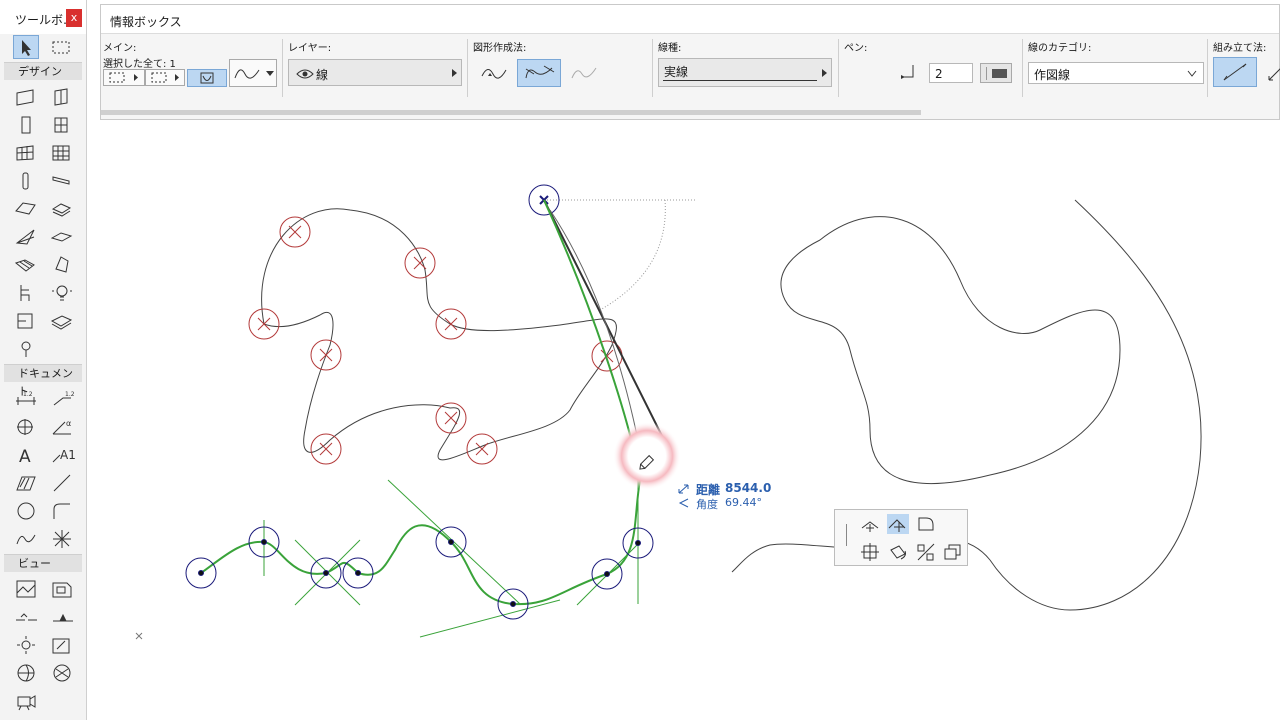 The height and width of the screenshot is (720, 1280). I want to click on bezier-spline-button, so click(539, 73).